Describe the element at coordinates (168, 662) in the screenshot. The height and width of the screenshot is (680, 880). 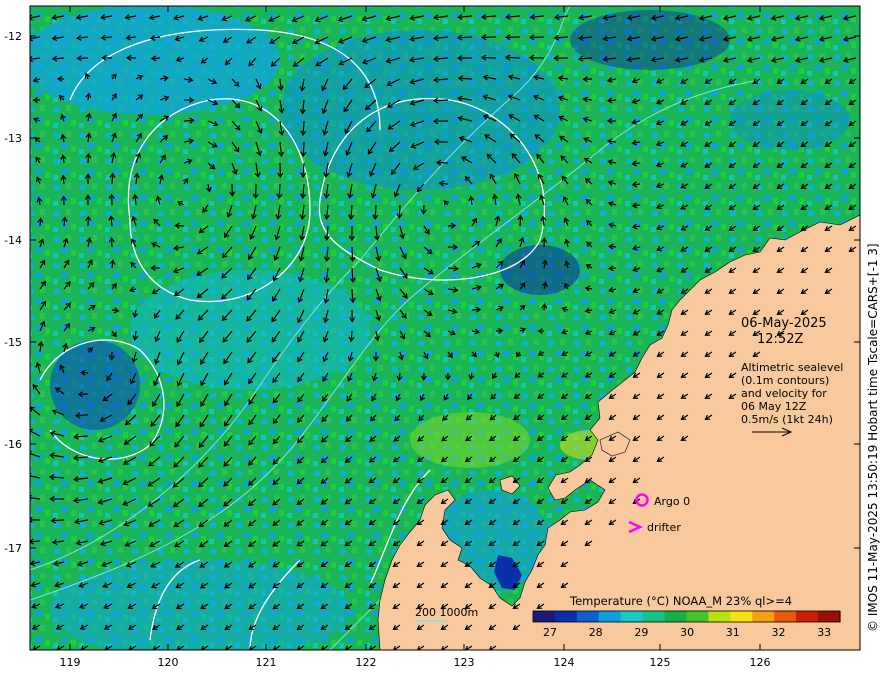
I see `x-tick-label: 120` at that location.